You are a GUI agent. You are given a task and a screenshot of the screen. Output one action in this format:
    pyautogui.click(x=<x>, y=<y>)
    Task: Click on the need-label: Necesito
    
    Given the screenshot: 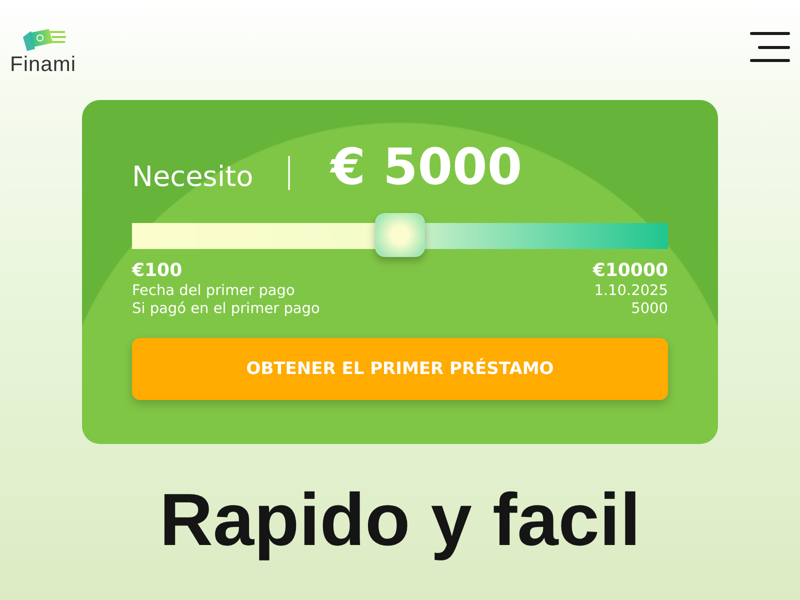 What is the action you would take?
    pyautogui.click(x=193, y=176)
    